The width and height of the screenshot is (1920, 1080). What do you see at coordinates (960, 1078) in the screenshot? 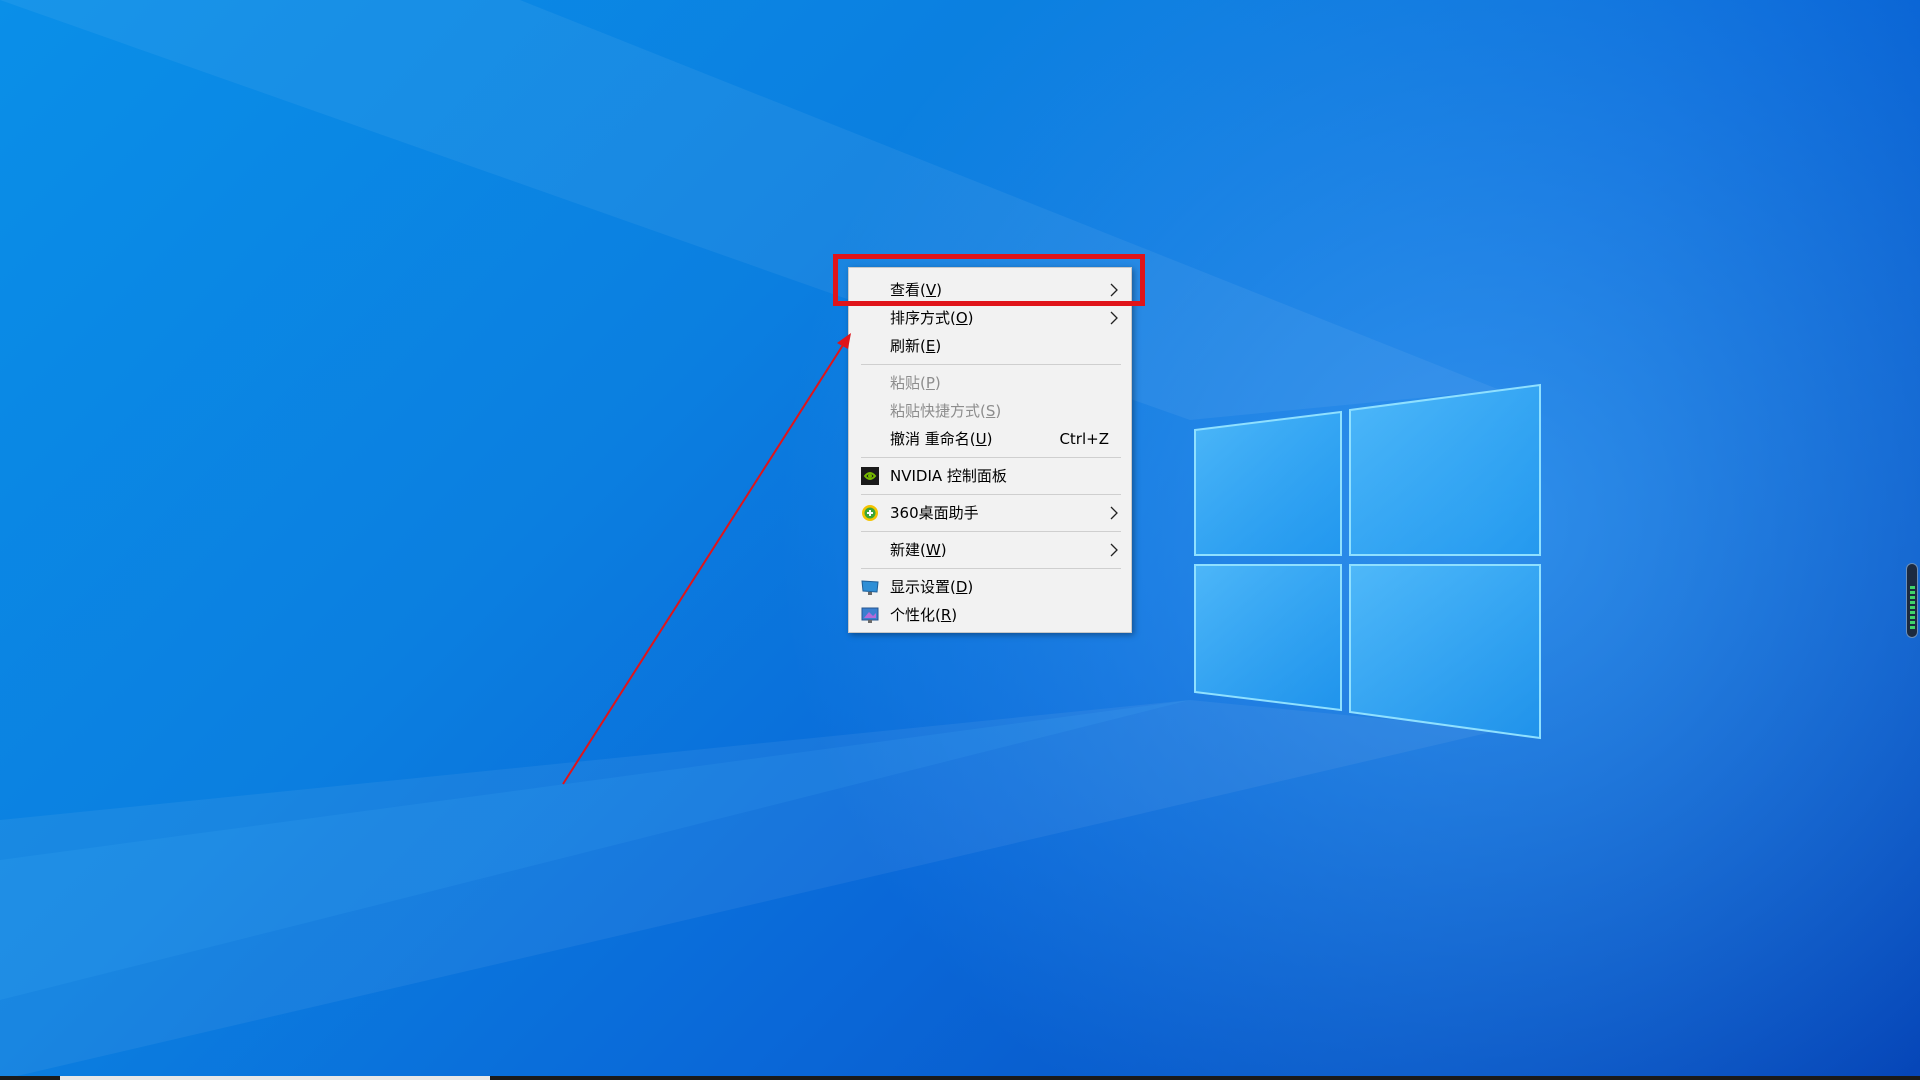
I see `taskbar-edge` at bounding box center [960, 1078].